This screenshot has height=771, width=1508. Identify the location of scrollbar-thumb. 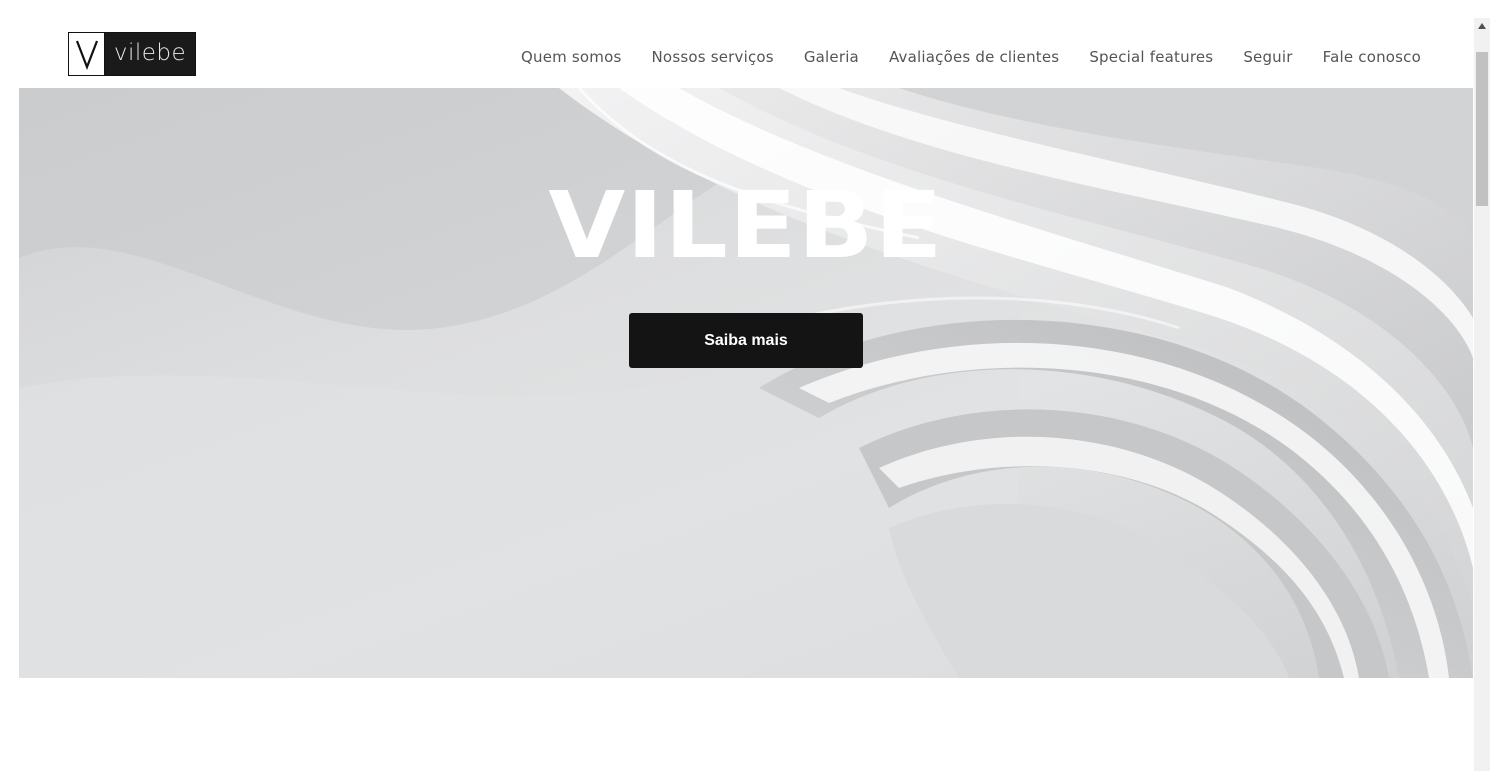
(1482, 129).